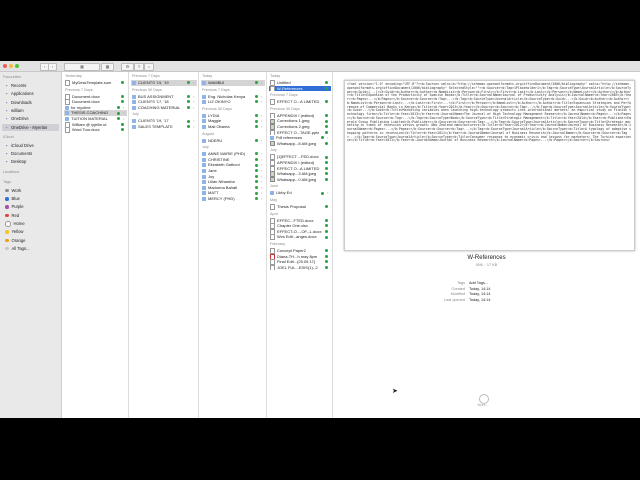 This screenshot has width=640, height=480. I want to click on tag-icon: ○, so click(149, 67).